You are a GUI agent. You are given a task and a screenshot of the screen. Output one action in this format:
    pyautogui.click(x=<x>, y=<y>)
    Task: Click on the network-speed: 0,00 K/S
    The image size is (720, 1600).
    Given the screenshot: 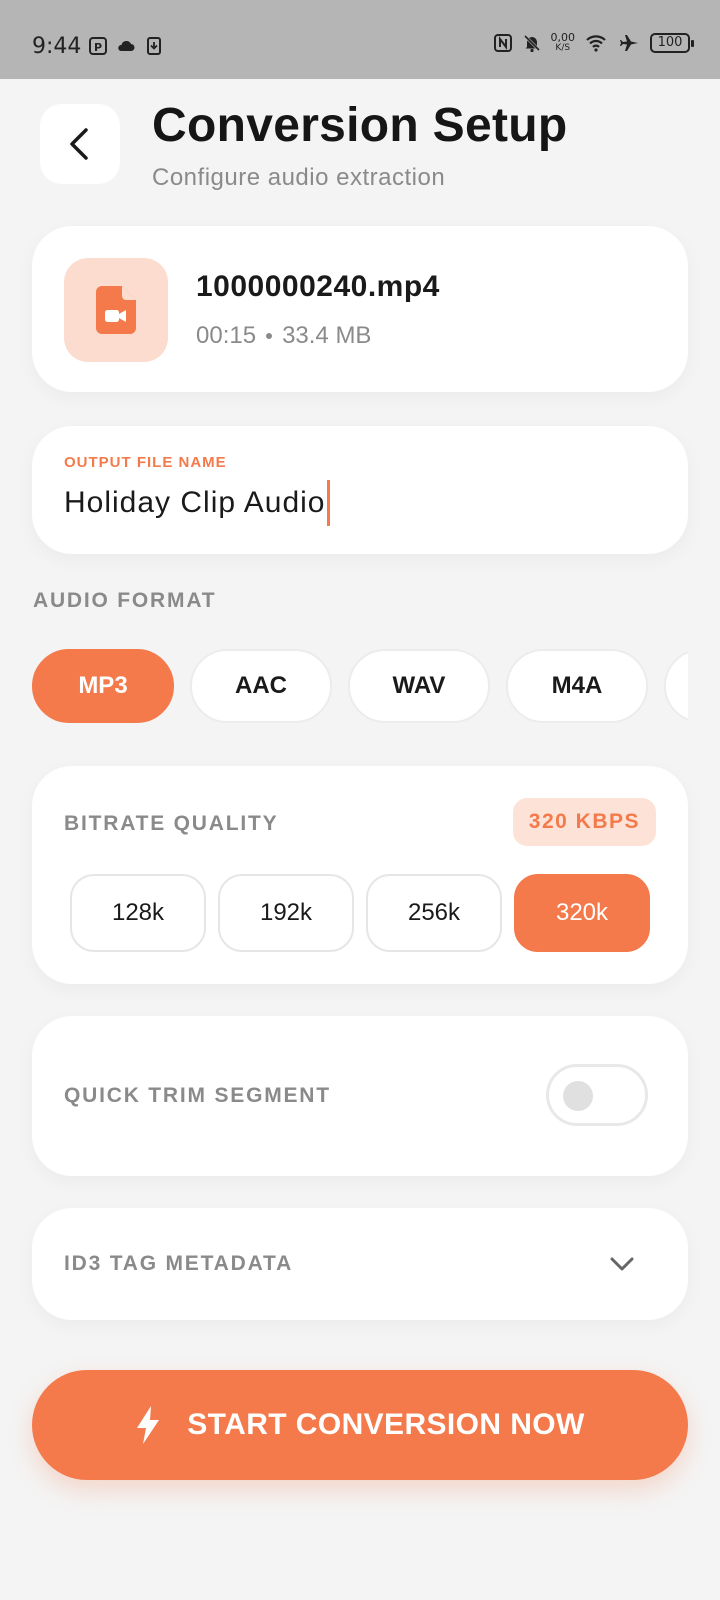 What is the action you would take?
    pyautogui.click(x=563, y=43)
    